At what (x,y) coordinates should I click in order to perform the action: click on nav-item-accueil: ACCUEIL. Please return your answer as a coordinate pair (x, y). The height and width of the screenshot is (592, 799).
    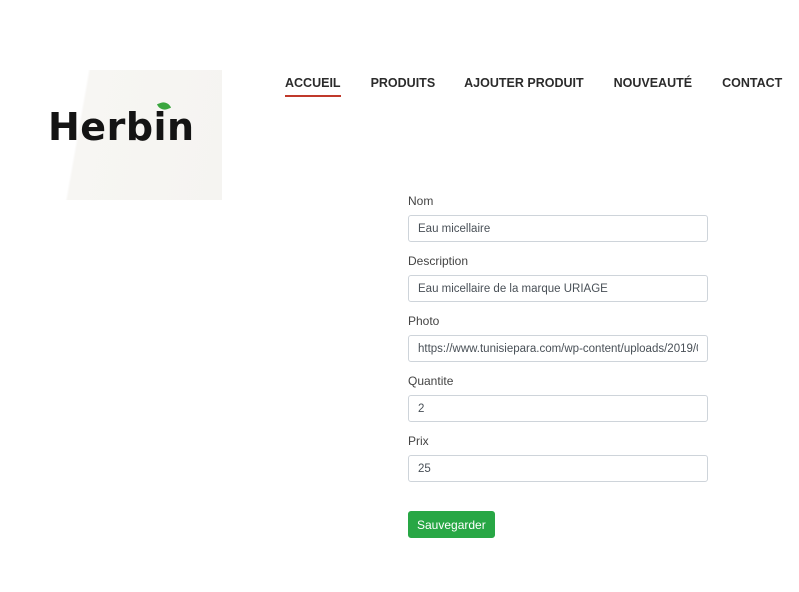
    Looking at the image, I should click on (313, 86).